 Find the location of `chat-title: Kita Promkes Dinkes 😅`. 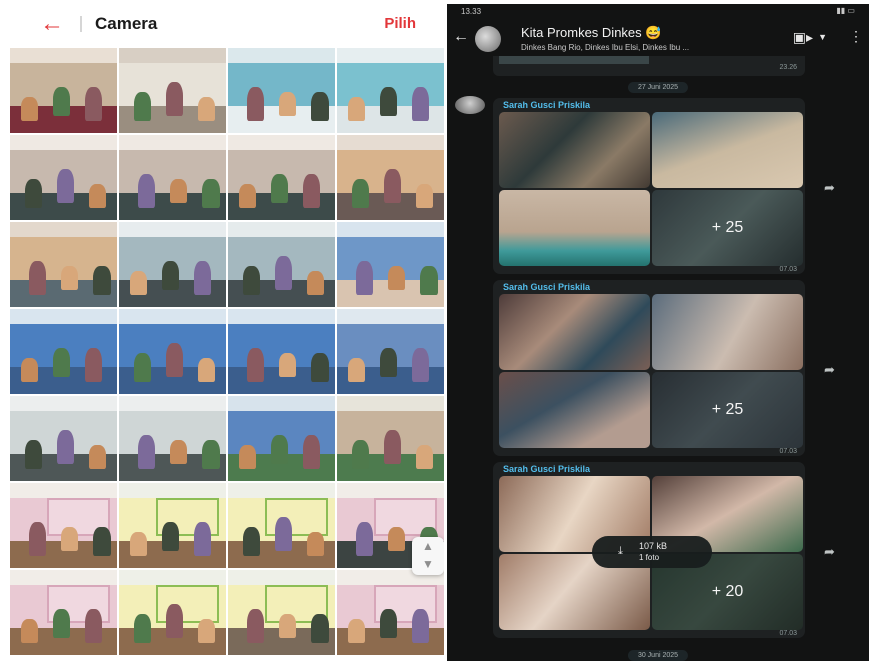

chat-title: Kita Promkes Dinkes 😅 is located at coordinates (591, 33).